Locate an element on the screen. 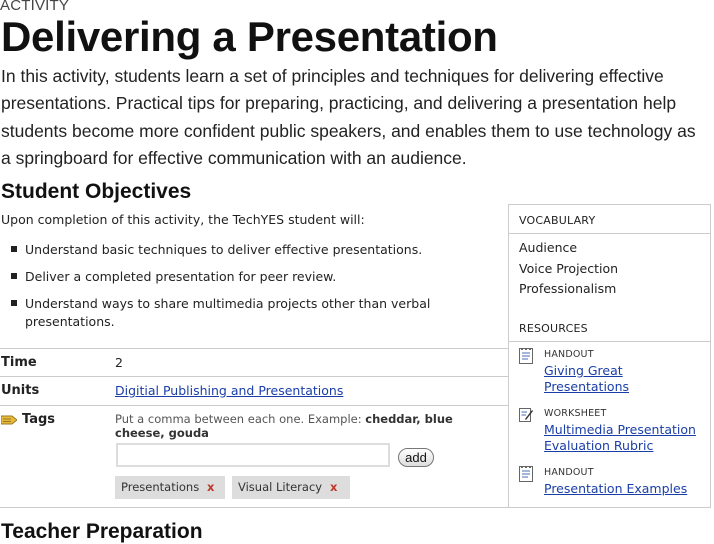 Image resolution: width=714 pixels, height=544 pixels. objectives-heading: Student Objectives is located at coordinates (96, 191).